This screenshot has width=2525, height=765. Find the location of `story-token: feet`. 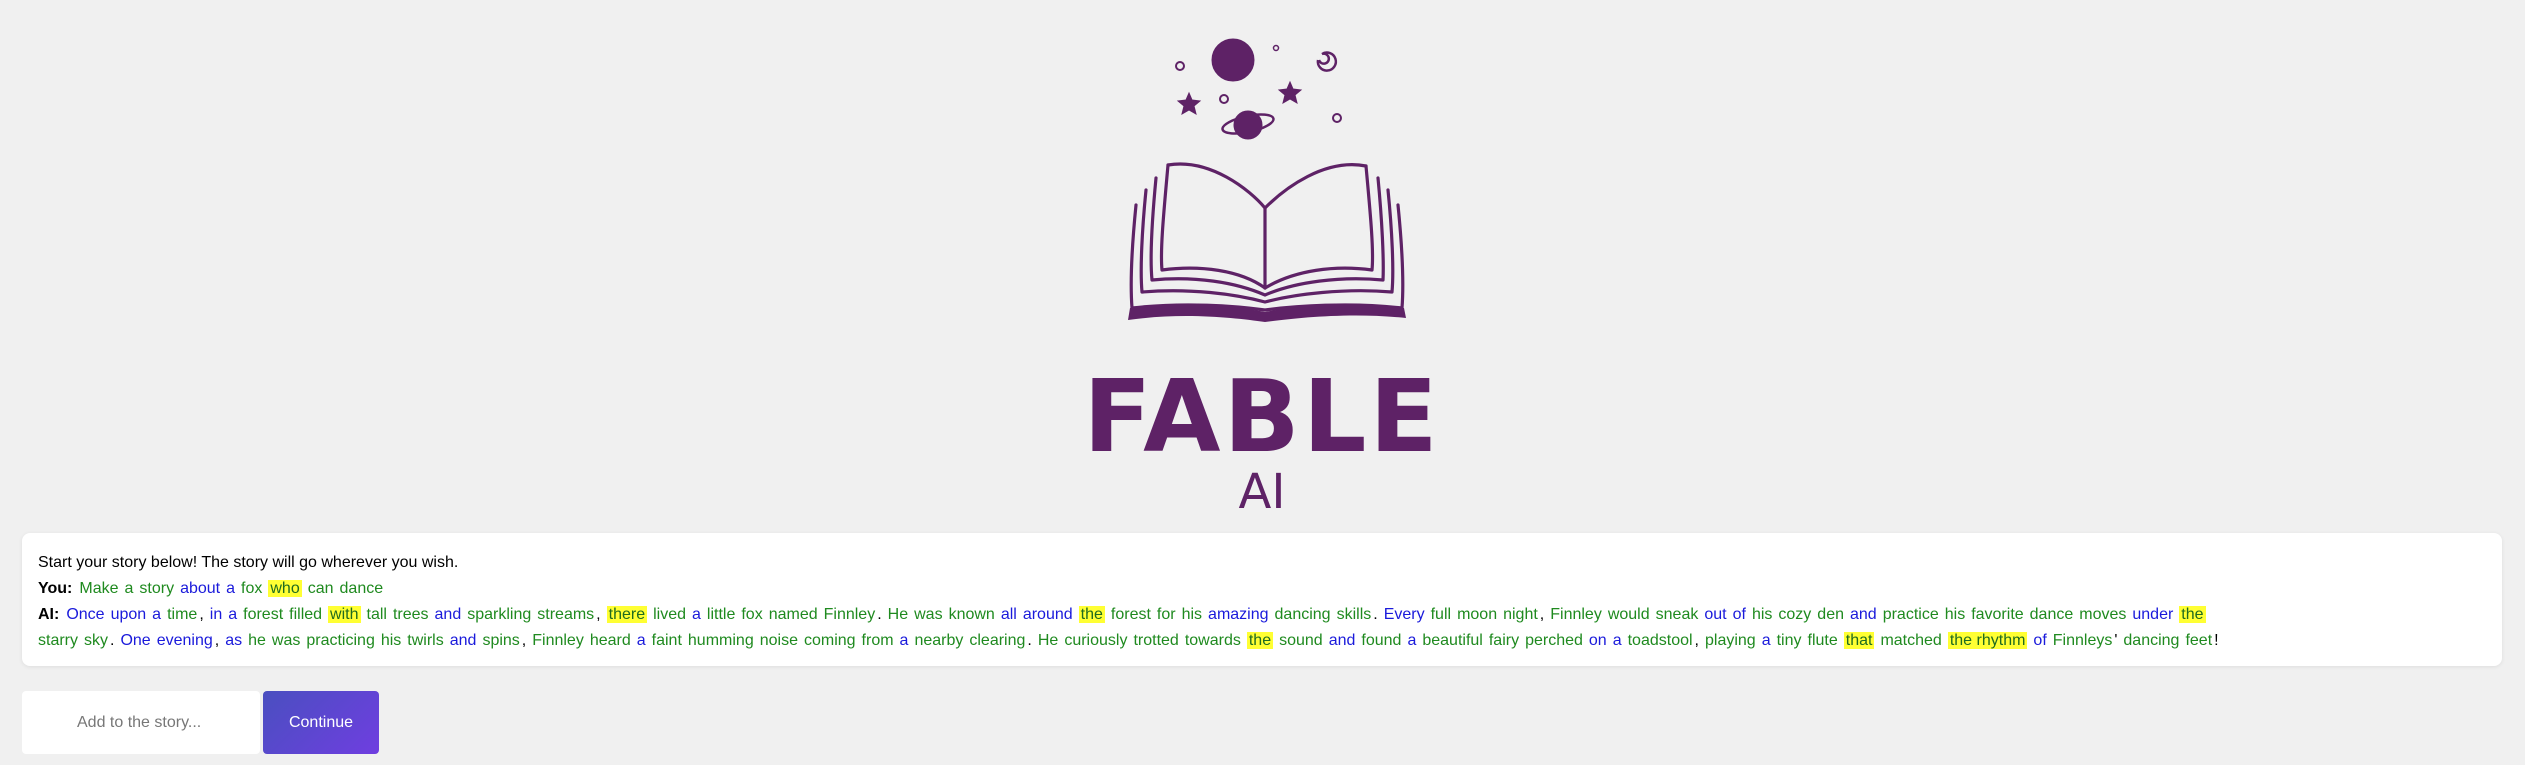

story-token: feet is located at coordinates (2199, 640).